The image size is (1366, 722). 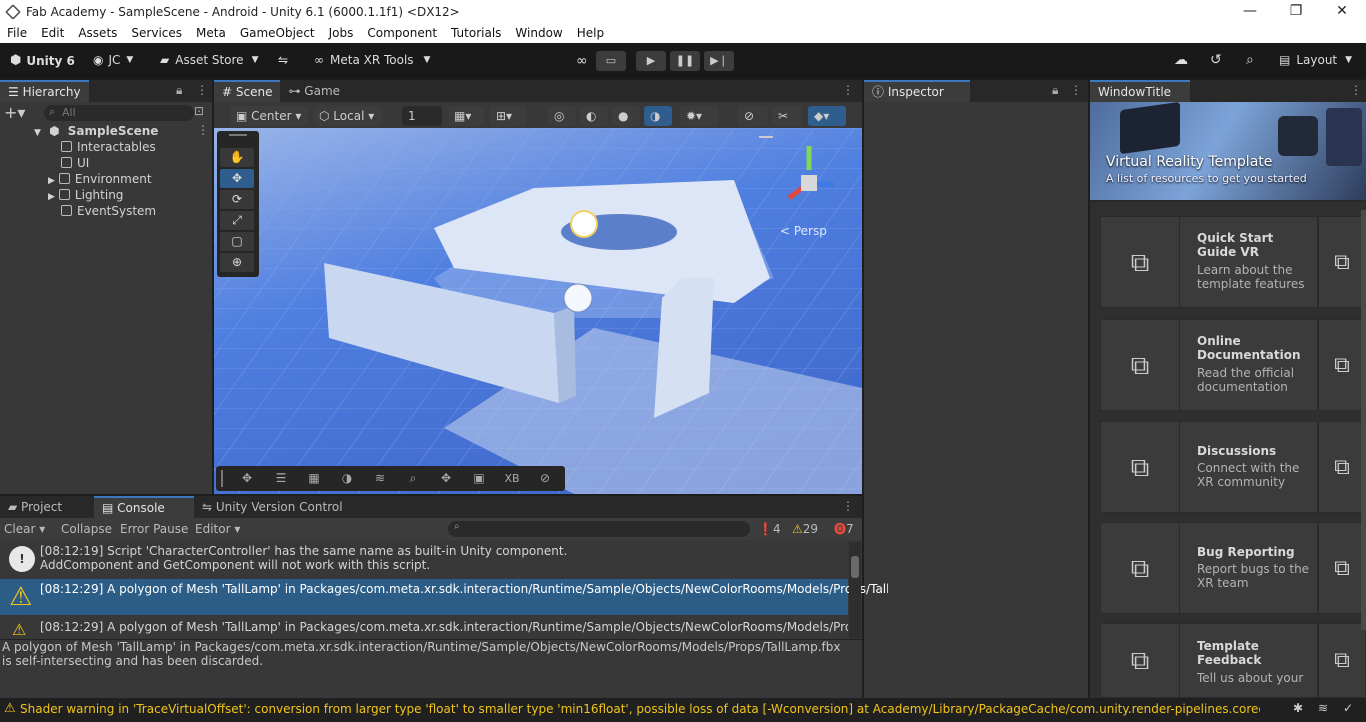 I want to click on hierarchy-scene-row: ▼ ⬢ SampleScene, so click(x=96, y=131).